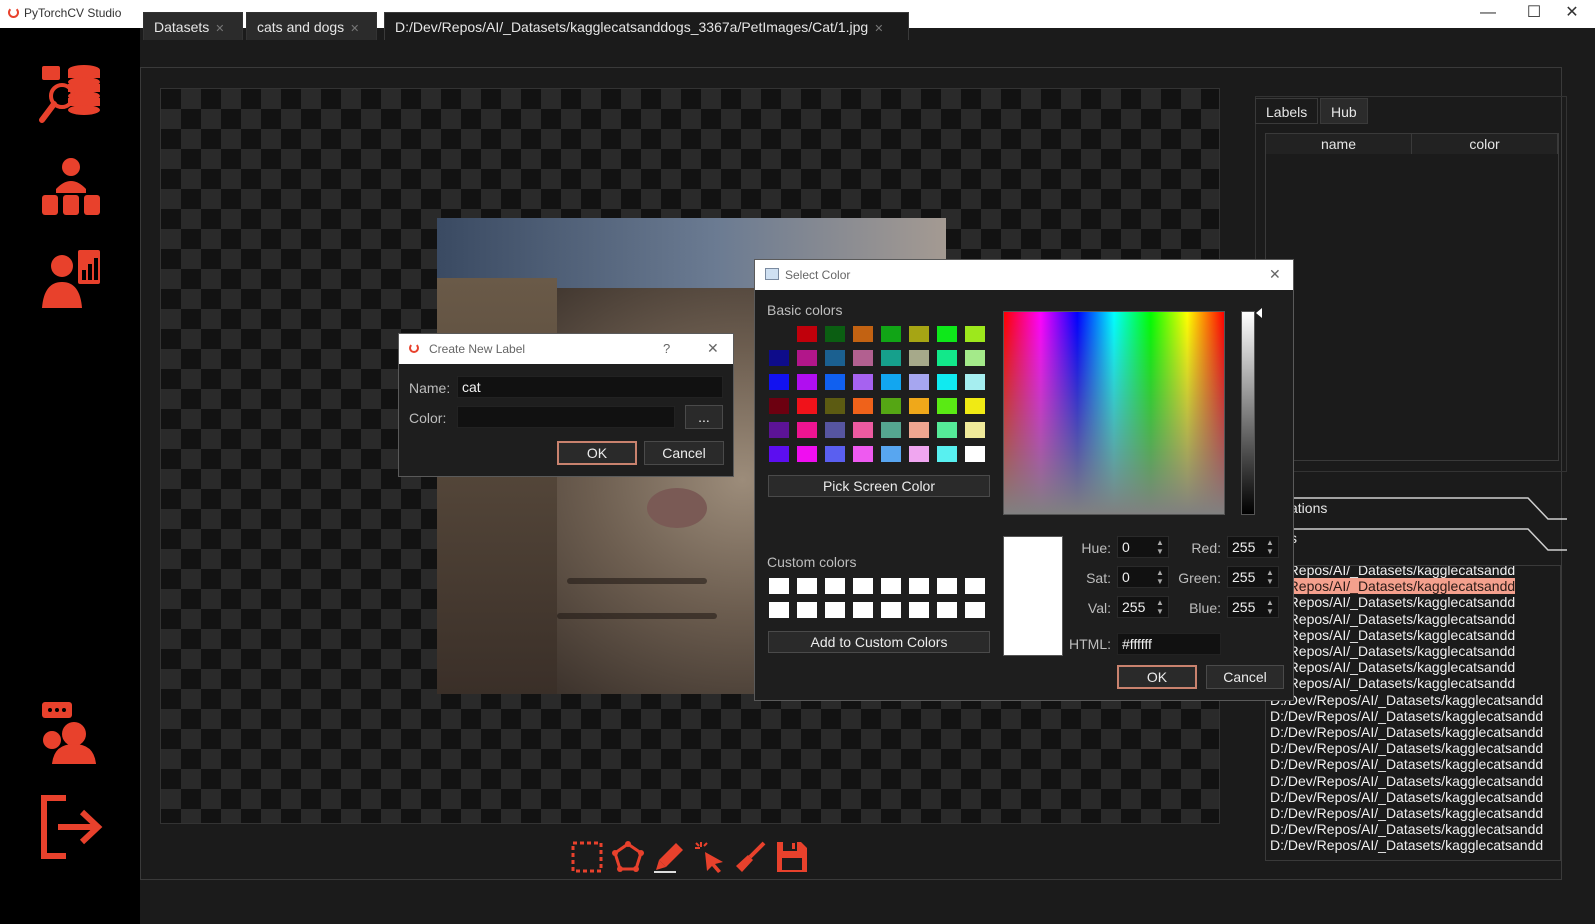  I want to click on support-icon, so click(71, 733).